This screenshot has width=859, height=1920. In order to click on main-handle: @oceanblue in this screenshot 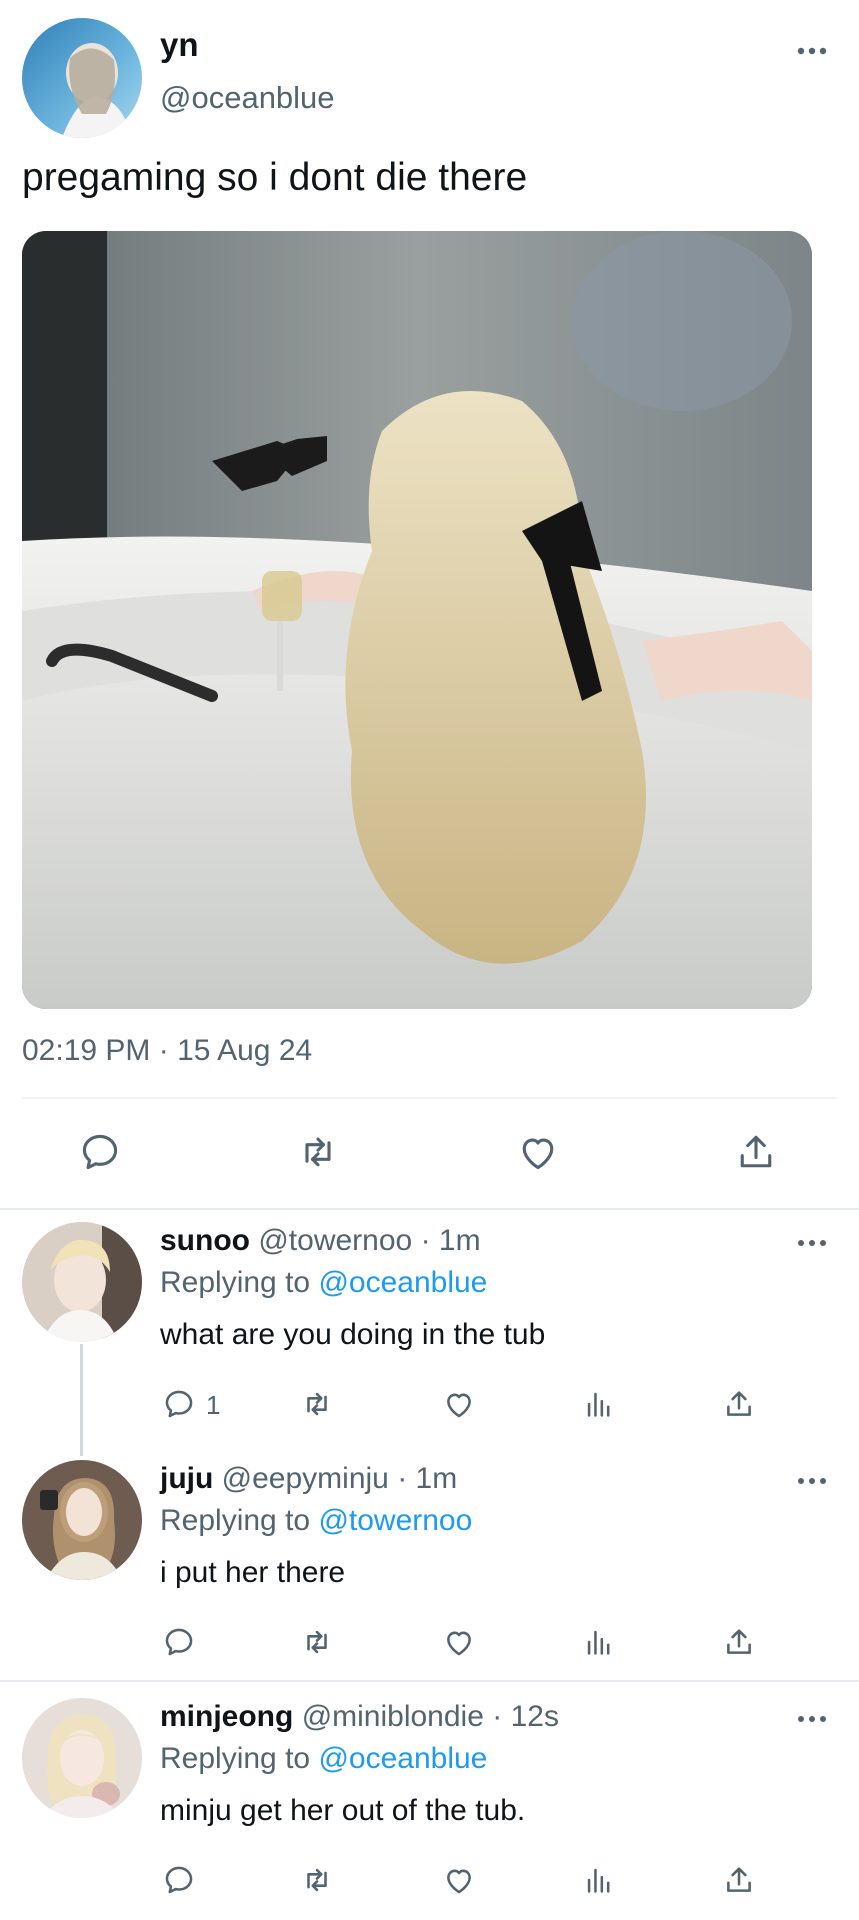, I will do `click(247, 98)`.